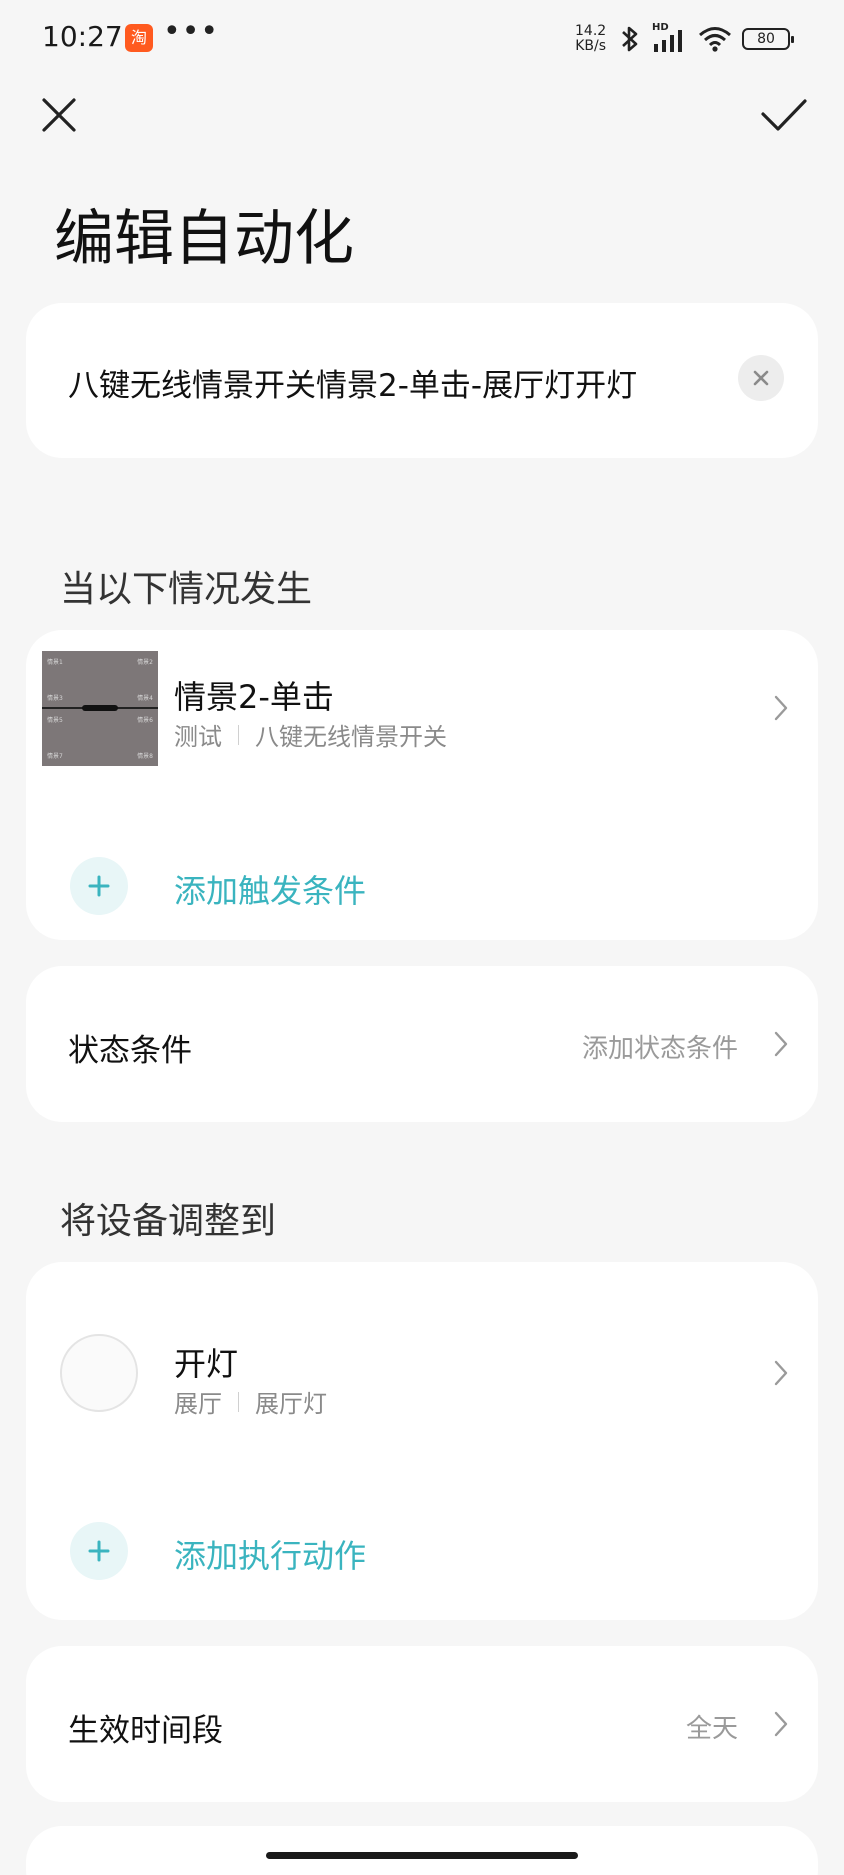  Describe the element at coordinates (139, 38) in the screenshot. I see `taobao-app-icon: 淘` at that location.